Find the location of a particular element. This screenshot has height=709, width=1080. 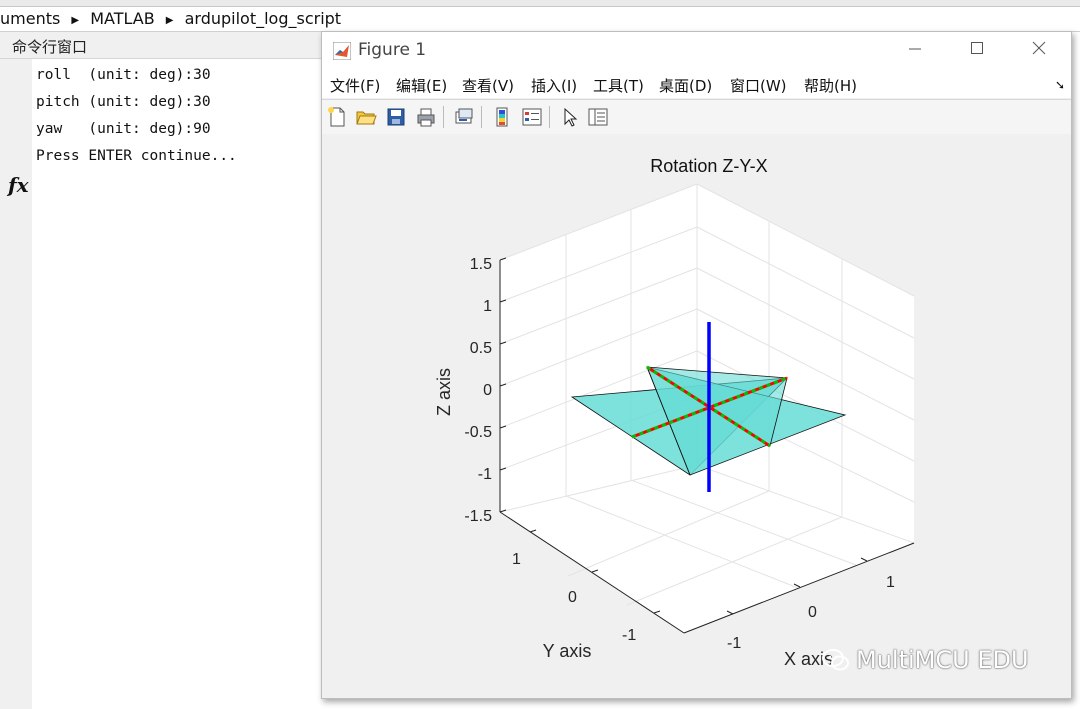

menu-desktop: 桌面(D) is located at coordinates (685, 85).